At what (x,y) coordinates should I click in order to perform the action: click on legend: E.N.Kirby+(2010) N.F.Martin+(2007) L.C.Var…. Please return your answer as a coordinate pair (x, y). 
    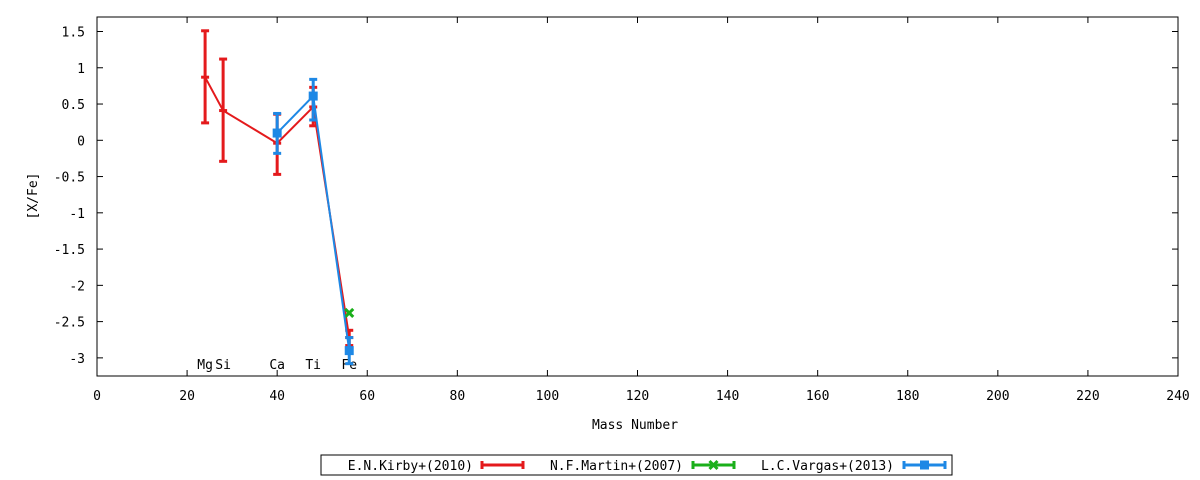
    Looking at the image, I should click on (636, 465).